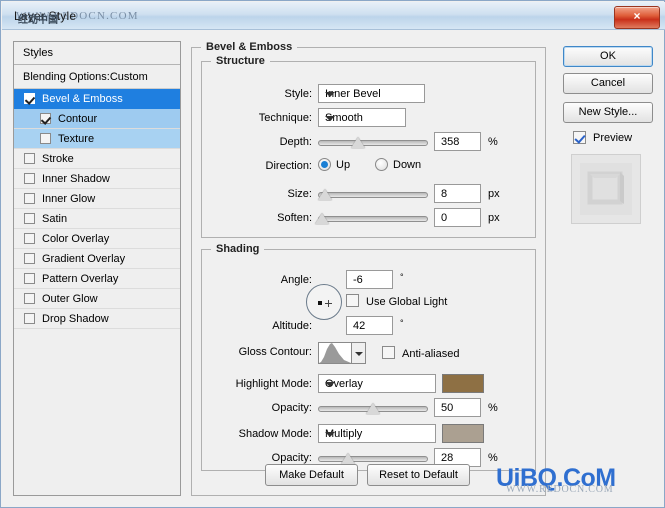 This screenshot has width=665, height=508. What do you see at coordinates (457, 193) in the screenshot?
I see `size-input: 8` at bounding box center [457, 193].